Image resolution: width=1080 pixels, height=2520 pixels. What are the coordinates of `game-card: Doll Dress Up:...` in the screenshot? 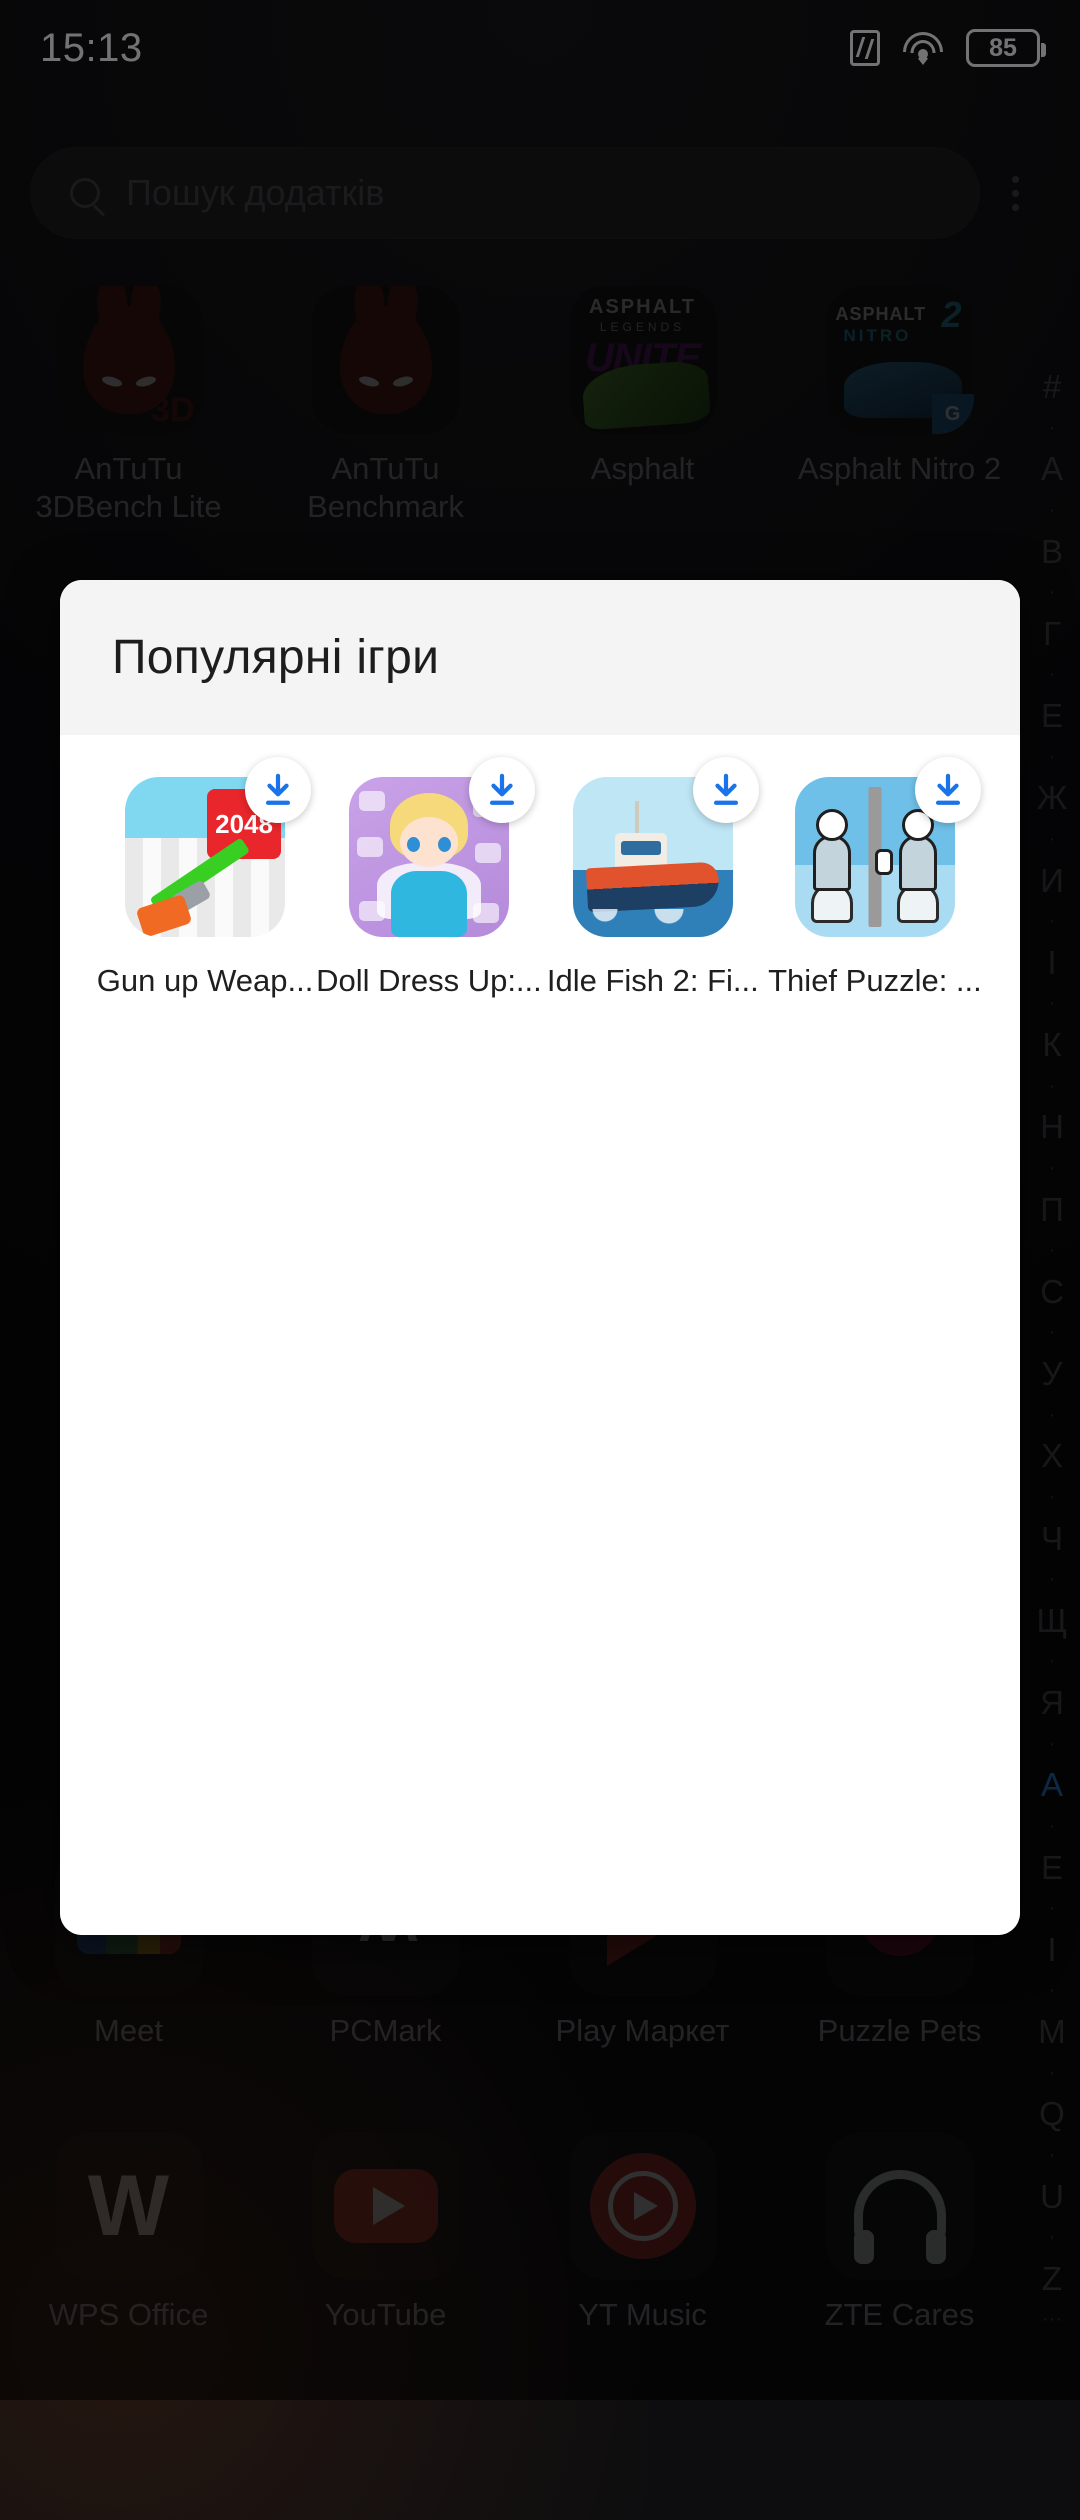 It's located at (429, 878).